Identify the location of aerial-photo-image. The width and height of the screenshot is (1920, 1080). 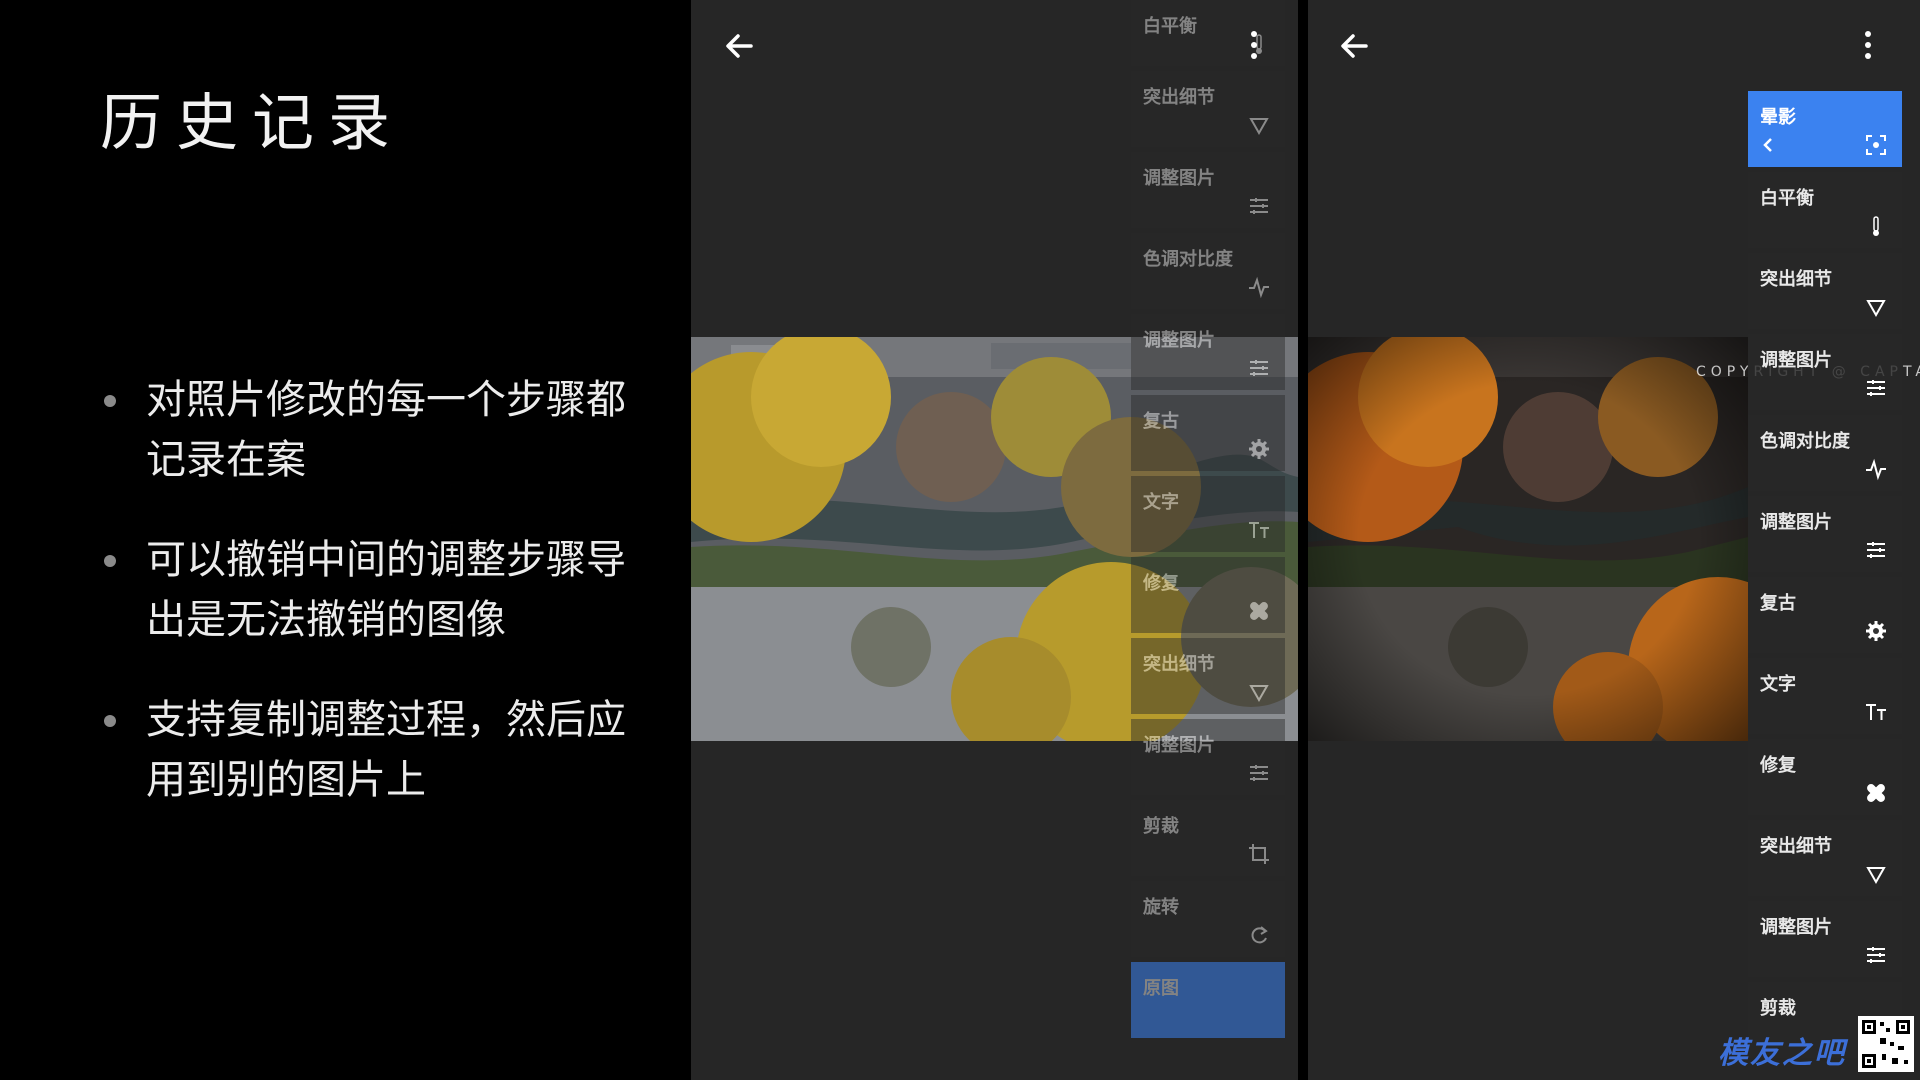
(1528, 539).